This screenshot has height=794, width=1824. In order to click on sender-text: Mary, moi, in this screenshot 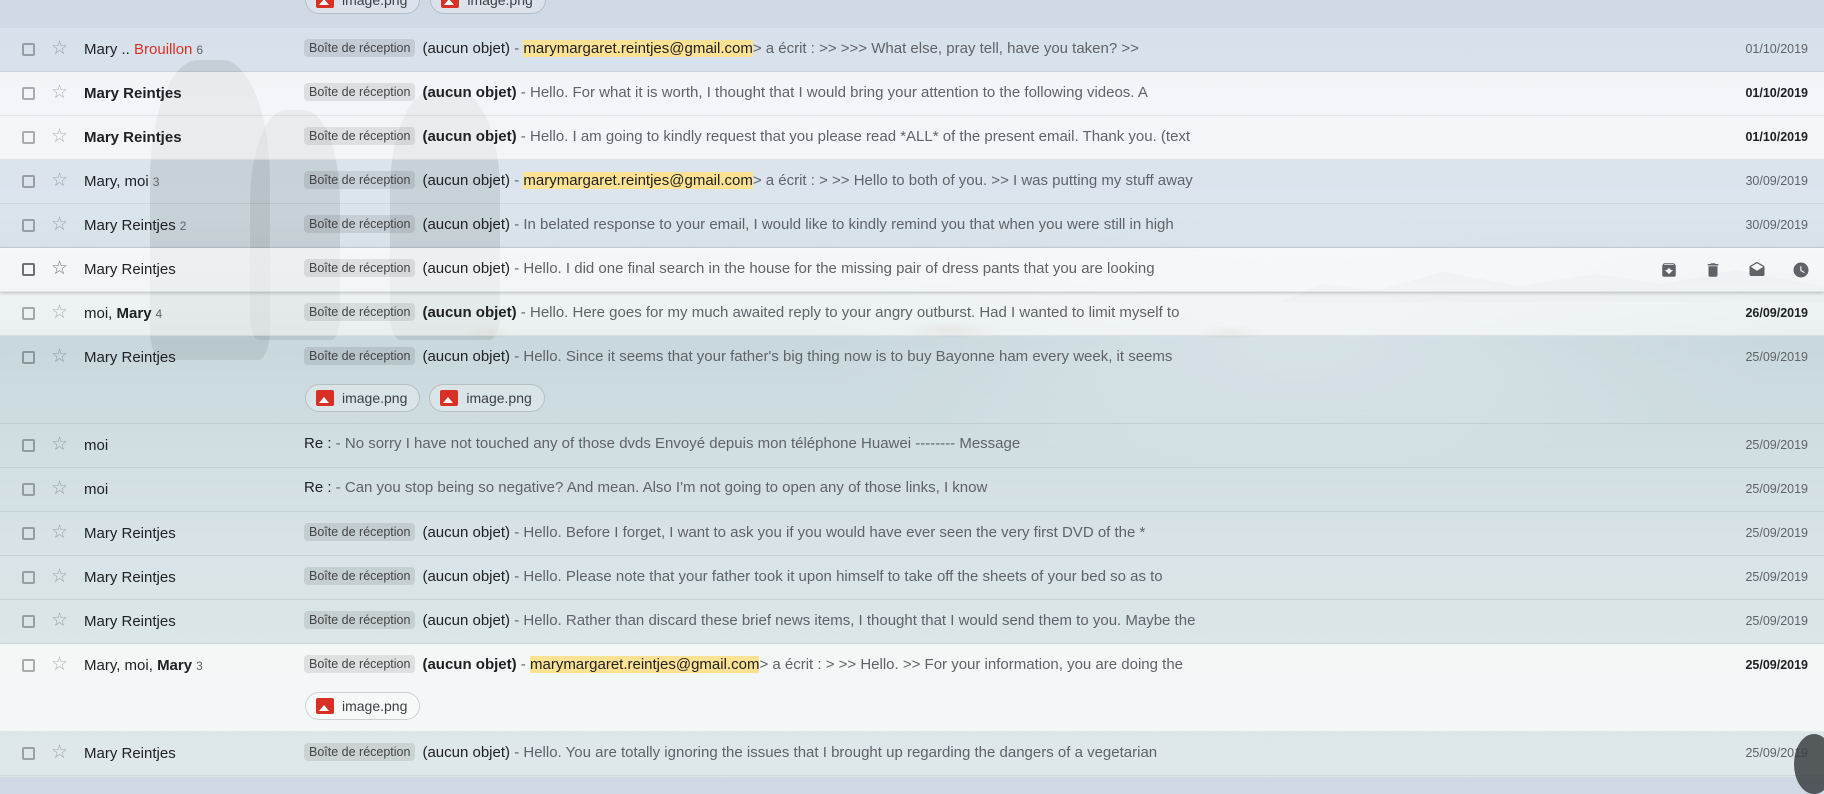, I will do `click(121, 665)`.